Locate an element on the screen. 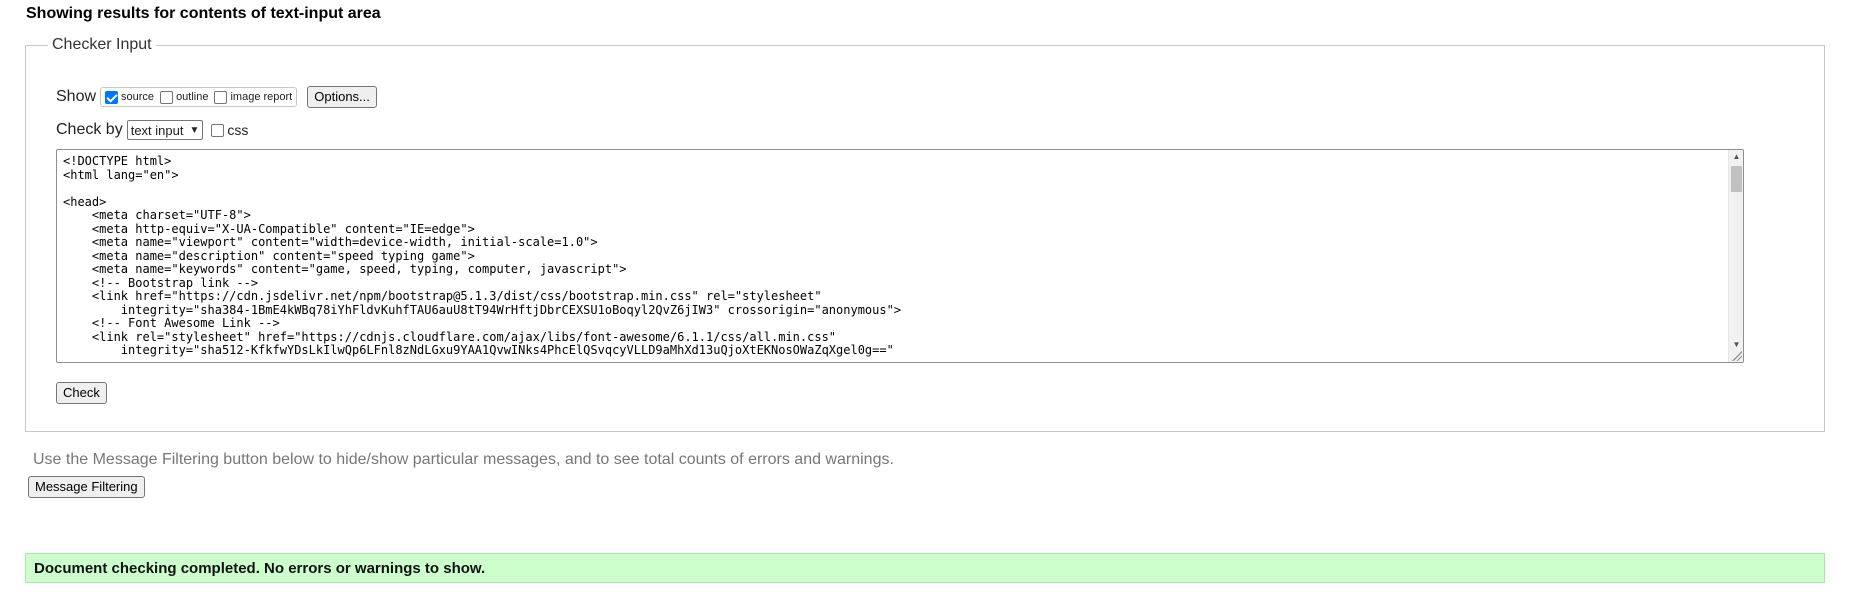 This screenshot has height=594, width=1854. outline-checkbox is located at coordinates (167, 97).